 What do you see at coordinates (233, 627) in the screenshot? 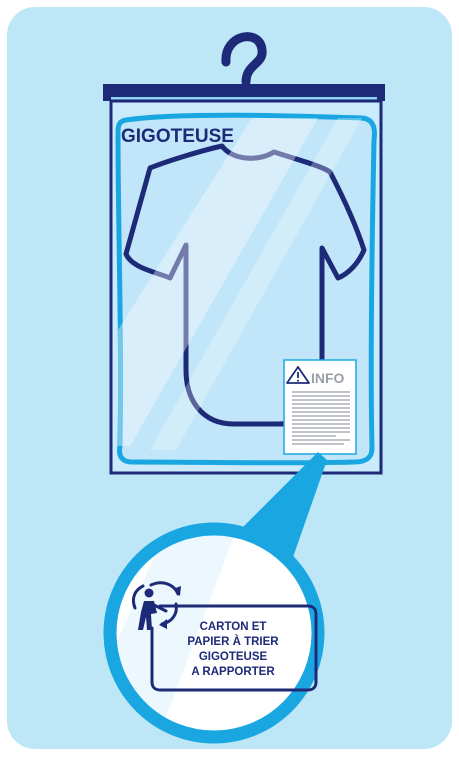
I see `recycling-label-line-1: CARTON ET` at bounding box center [233, 627].